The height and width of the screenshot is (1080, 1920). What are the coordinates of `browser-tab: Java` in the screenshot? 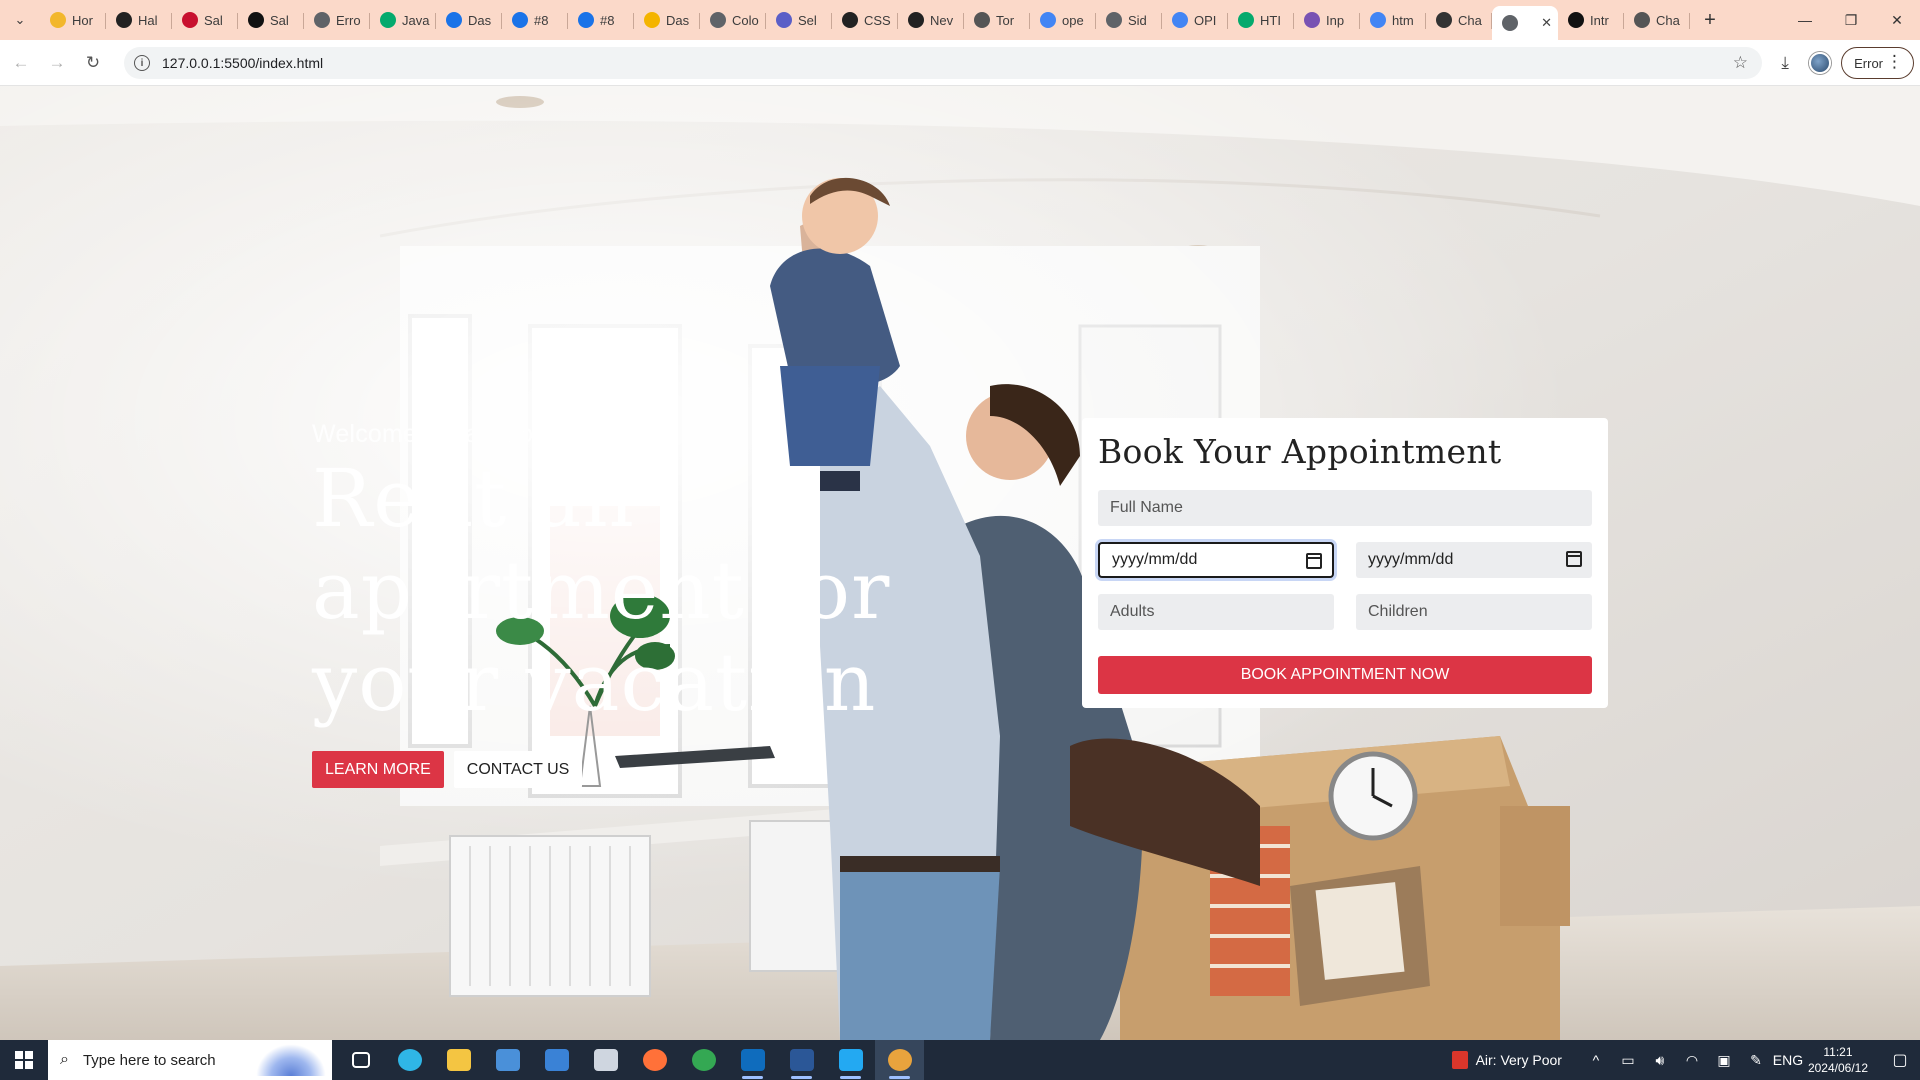 It's located at (403, 20).